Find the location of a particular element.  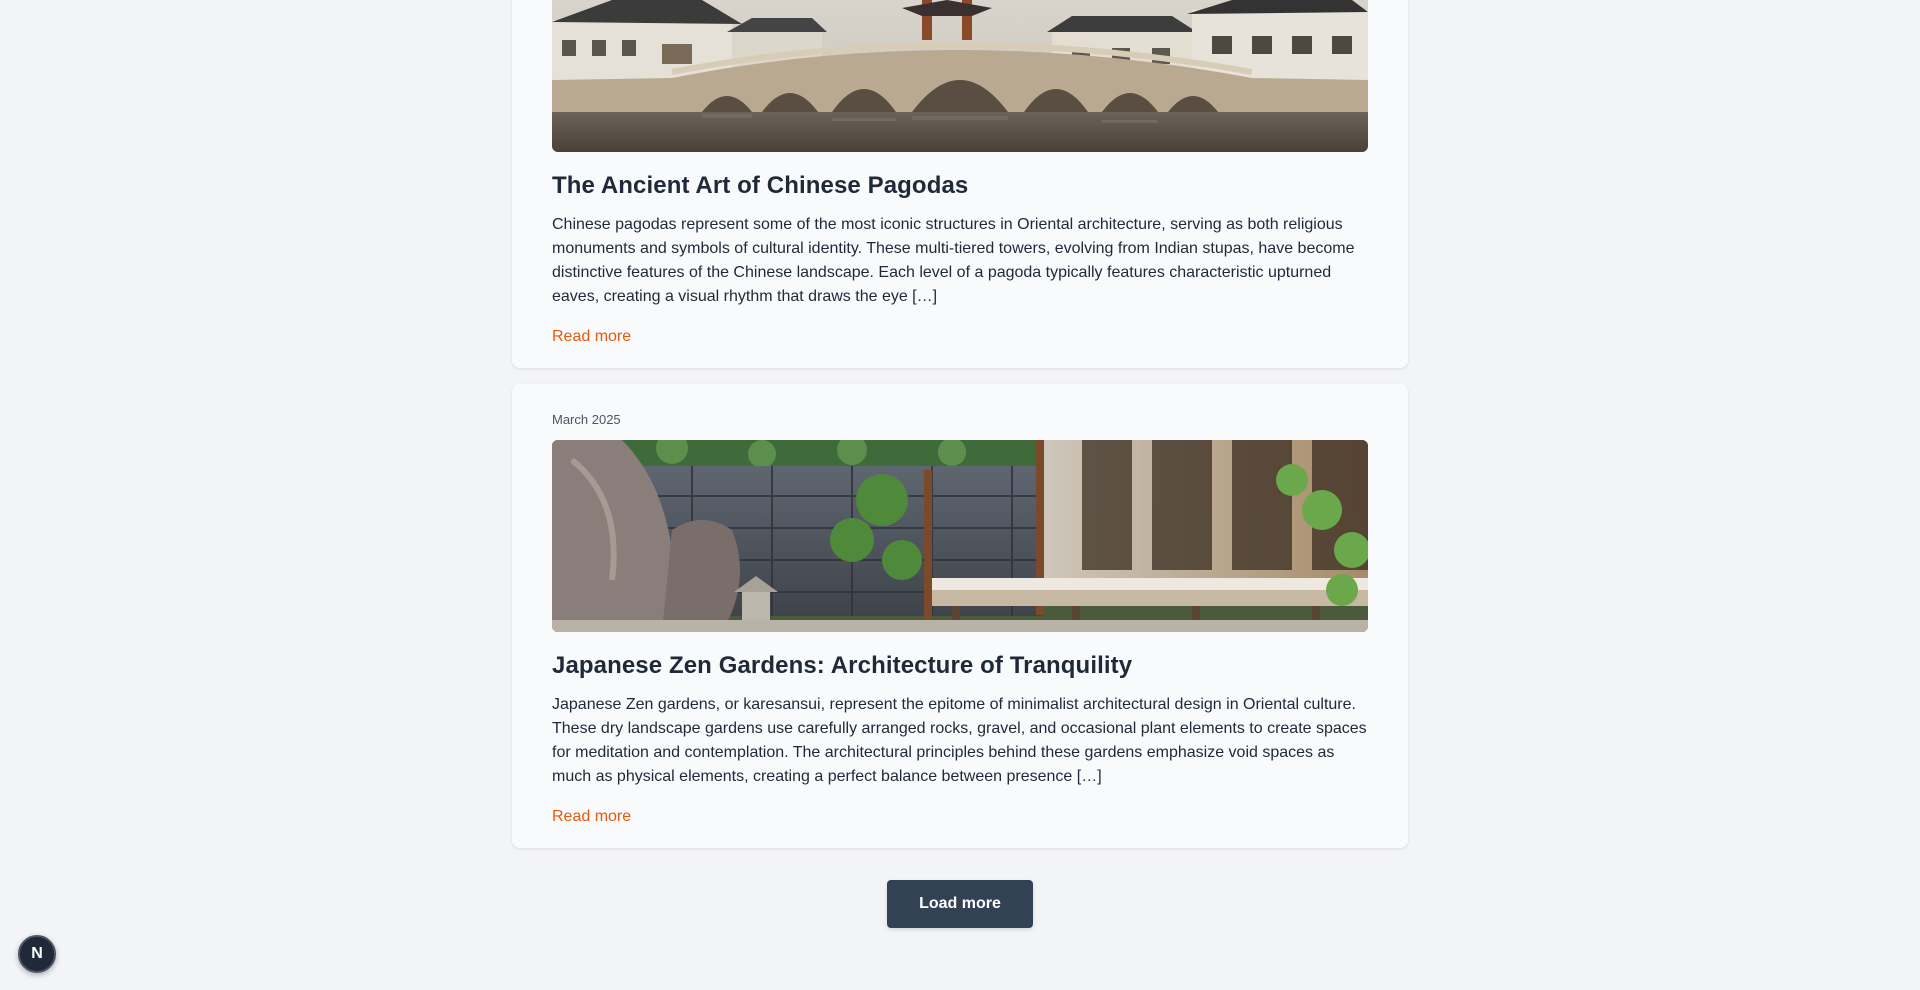

post-title: The Ancient Art of Chinese Pagodas is located at coordinates (960, 186).